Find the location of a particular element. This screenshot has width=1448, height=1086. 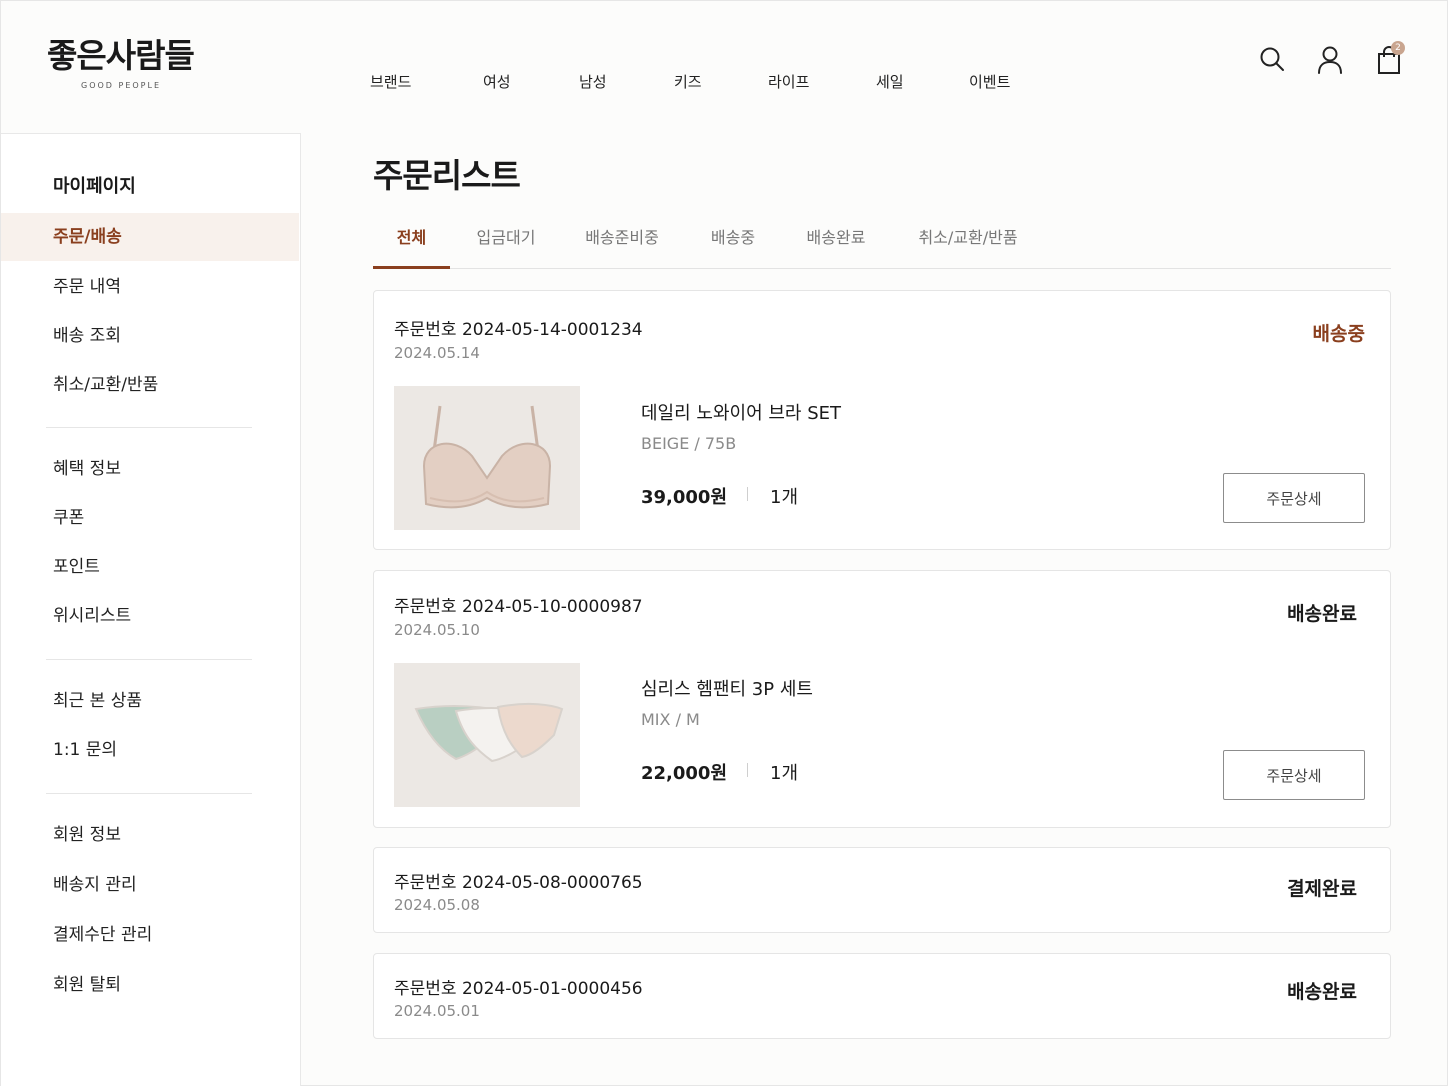

nav-item-kids: 키즈 is located at coordinates (688, 81).